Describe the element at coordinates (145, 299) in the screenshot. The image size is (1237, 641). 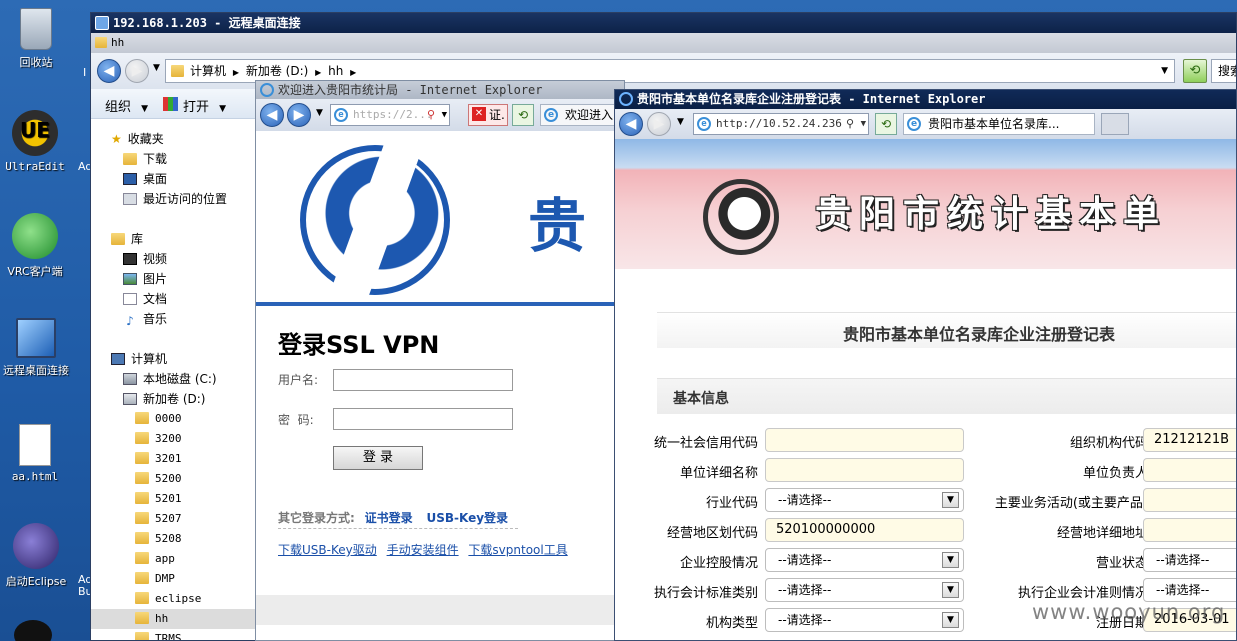
I see `nav-item-documents: 文档` at that location.